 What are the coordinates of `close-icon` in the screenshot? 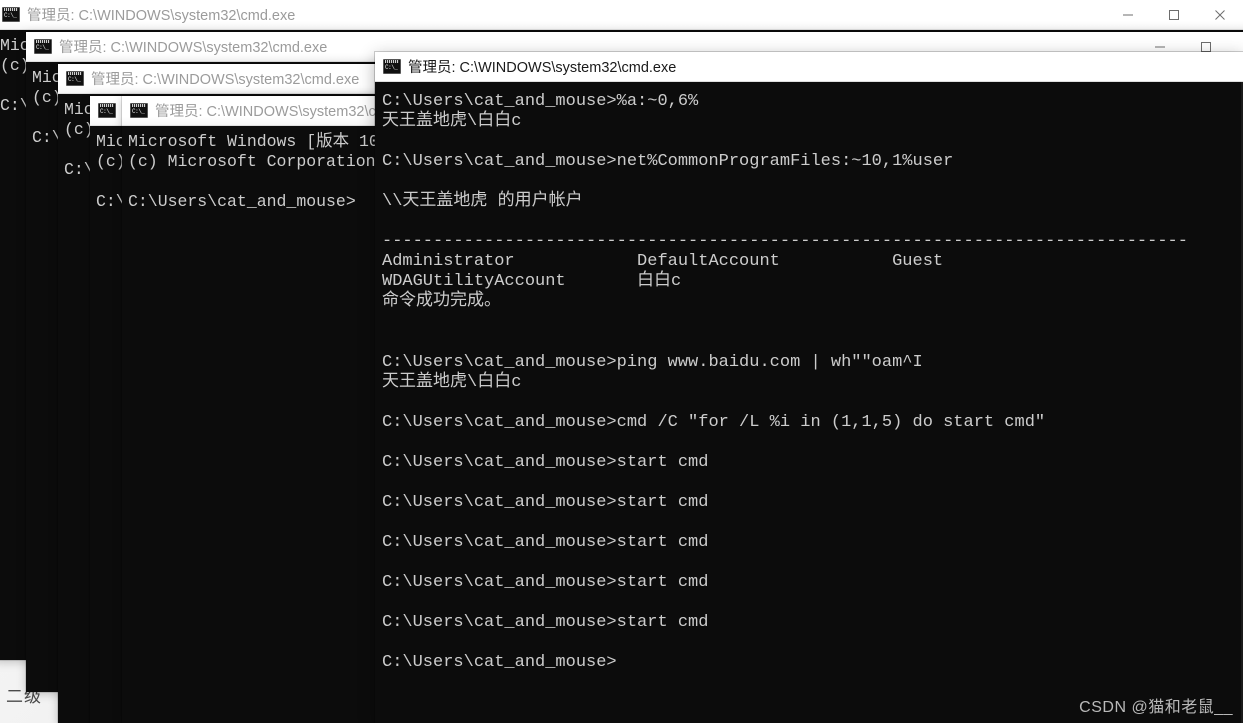 It's located at (1220, 14).